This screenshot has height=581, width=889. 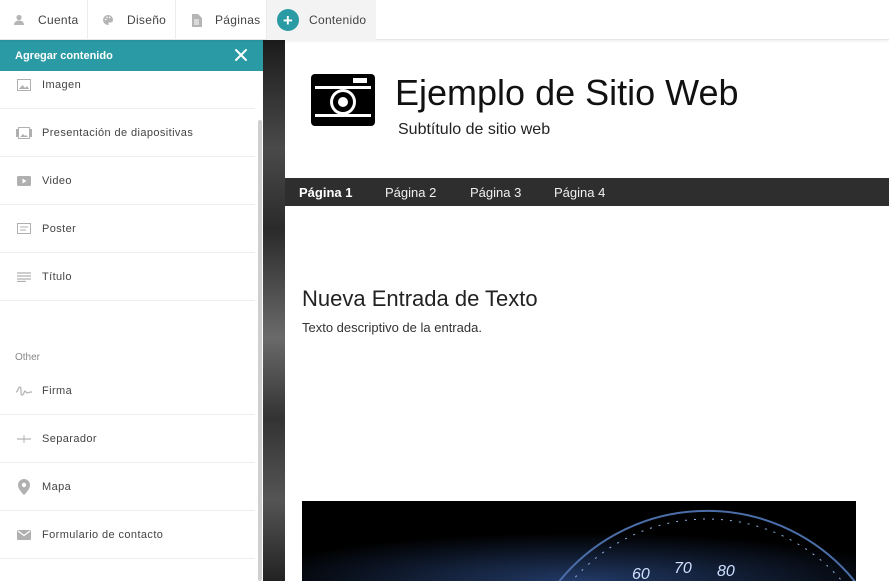 What do you see at coordinates (24, 439) in the screenshot?
I see `separator-icon` at bounding box center [24, 439].